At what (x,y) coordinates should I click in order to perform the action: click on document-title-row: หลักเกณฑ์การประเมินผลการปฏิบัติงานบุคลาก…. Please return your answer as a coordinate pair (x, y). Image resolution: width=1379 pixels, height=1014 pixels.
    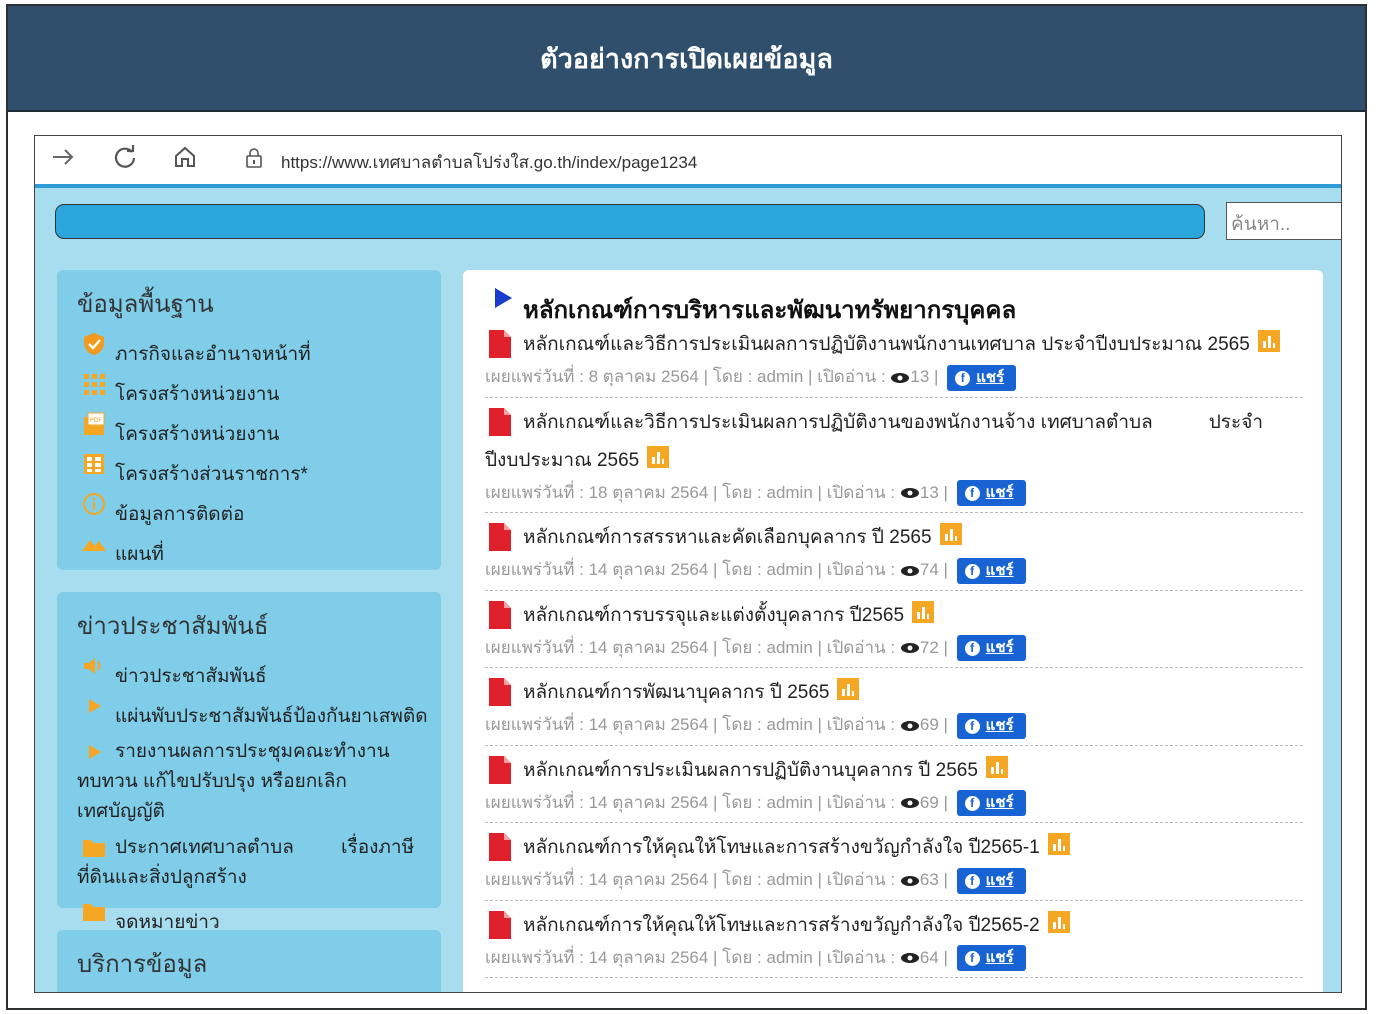
    Looking at the image, I should click on (894, 771).